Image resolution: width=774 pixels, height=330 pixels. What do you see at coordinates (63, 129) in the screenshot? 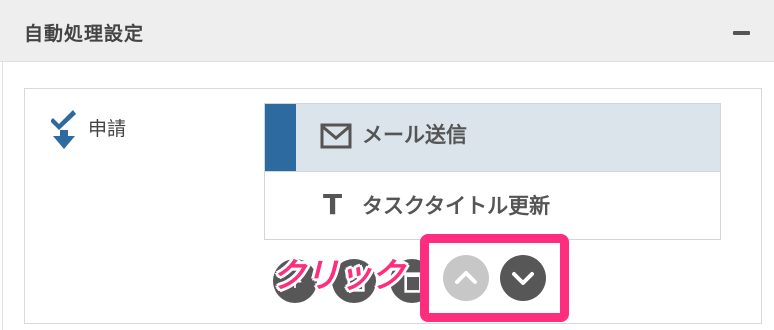
I see `check-arrow-down-icon` at bounding box center [63, 129].